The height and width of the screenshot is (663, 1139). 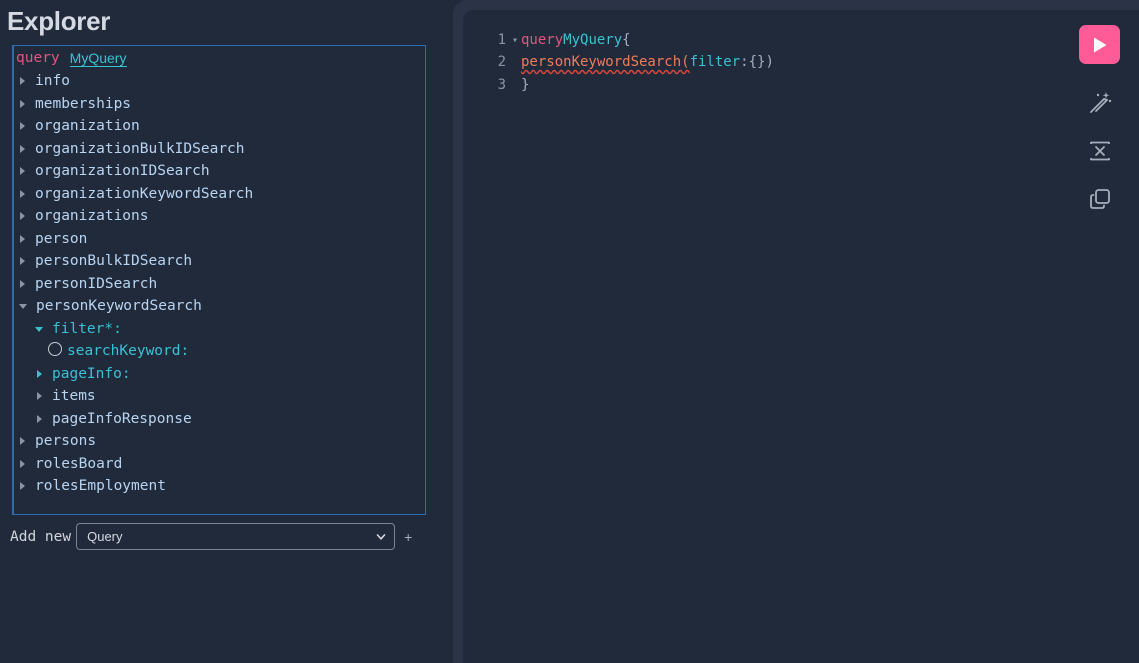 What do you see at coordinates (144, 194) in the screenshot?
I see `tree-item-label: organizationKeywordSearch` at bounding box center [144, 194].